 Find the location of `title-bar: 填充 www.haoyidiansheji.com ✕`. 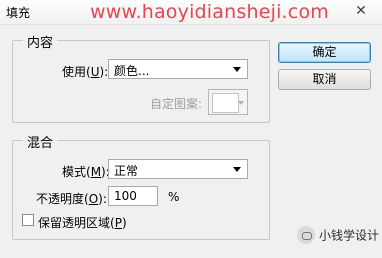

title-bar: 填充 www.haoyidiansheji.com ✕ is located at coordinates (191, 12).